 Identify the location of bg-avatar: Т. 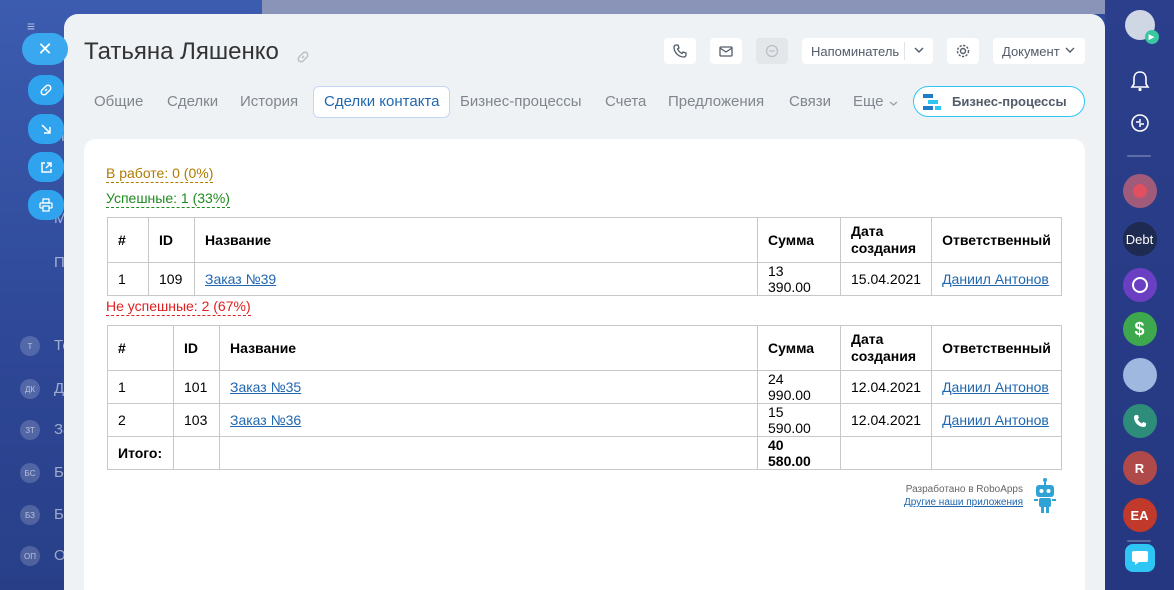
(30, 346).